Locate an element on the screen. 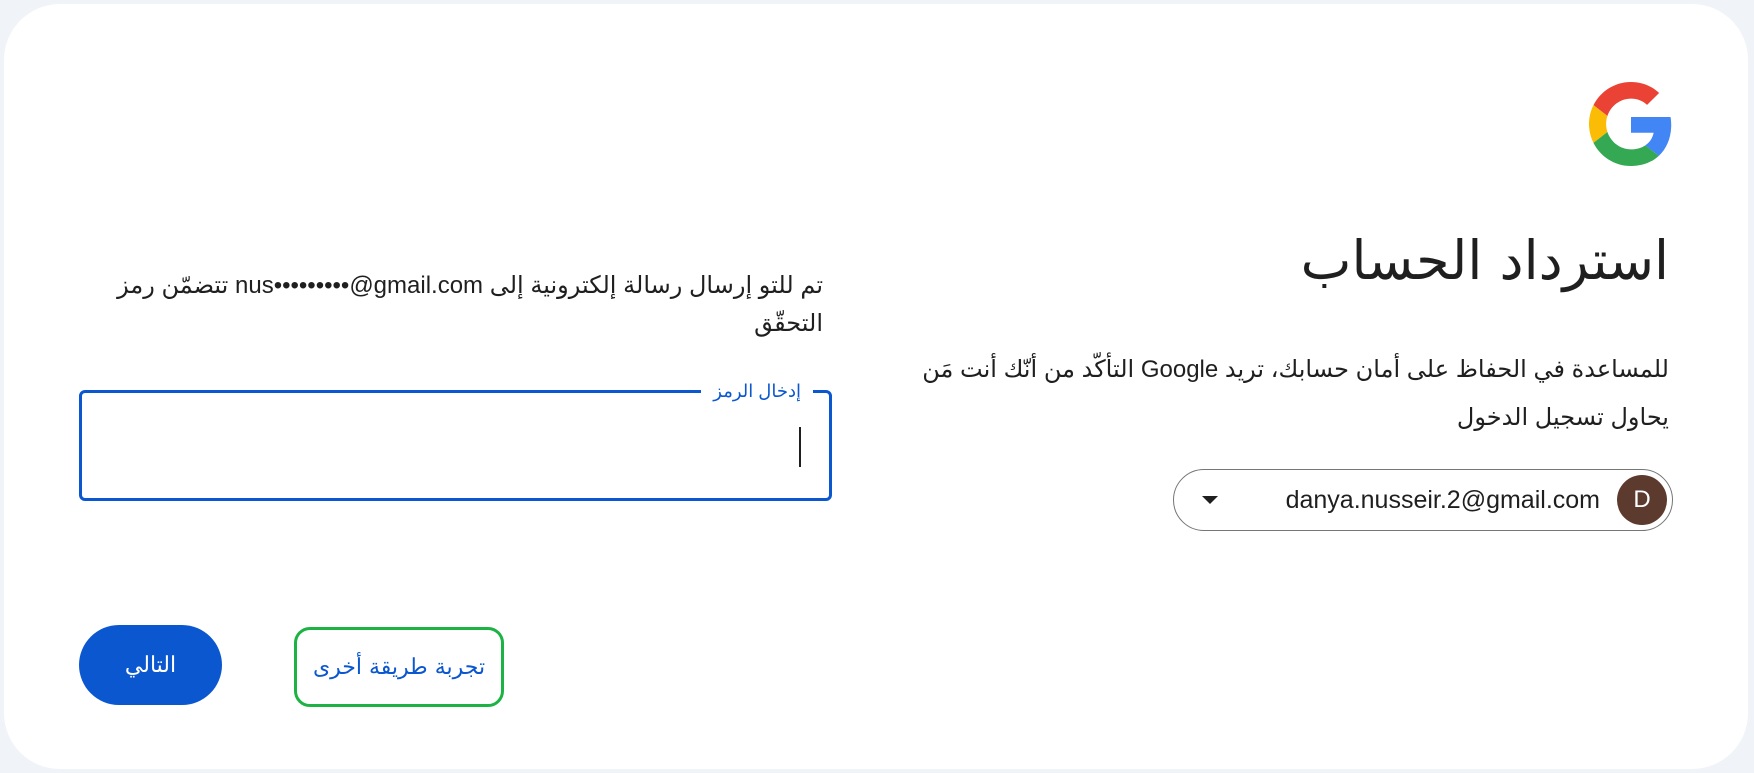 This screenshot has height=773, width=1754. try-another-way-button: تجربة طريقة أخرى is located at coordinates (399, 667).